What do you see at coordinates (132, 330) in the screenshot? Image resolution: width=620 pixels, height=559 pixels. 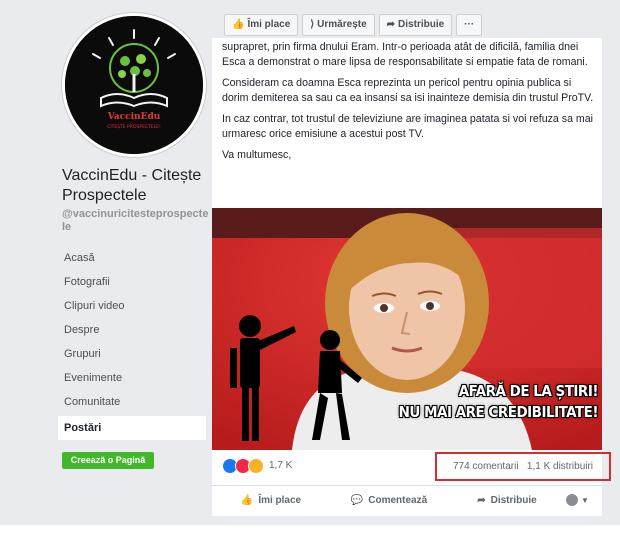 I see `sidebar-item-about: Despre` at bounding box center [132, 330].